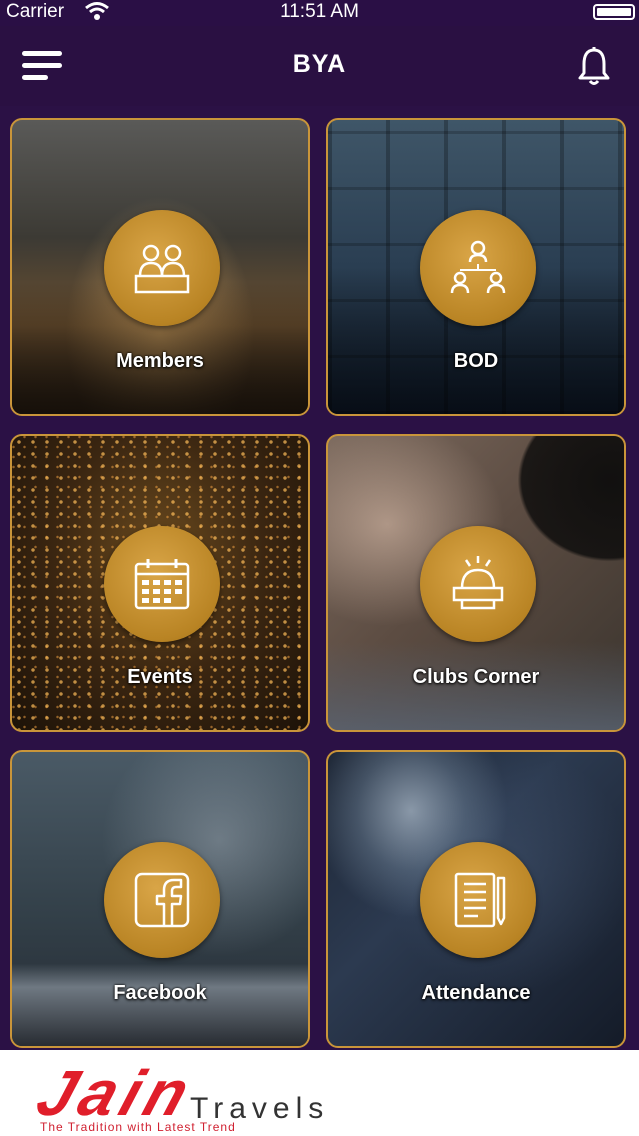  I want to click on clock-label: 11:51 AM, so click(319, 11).